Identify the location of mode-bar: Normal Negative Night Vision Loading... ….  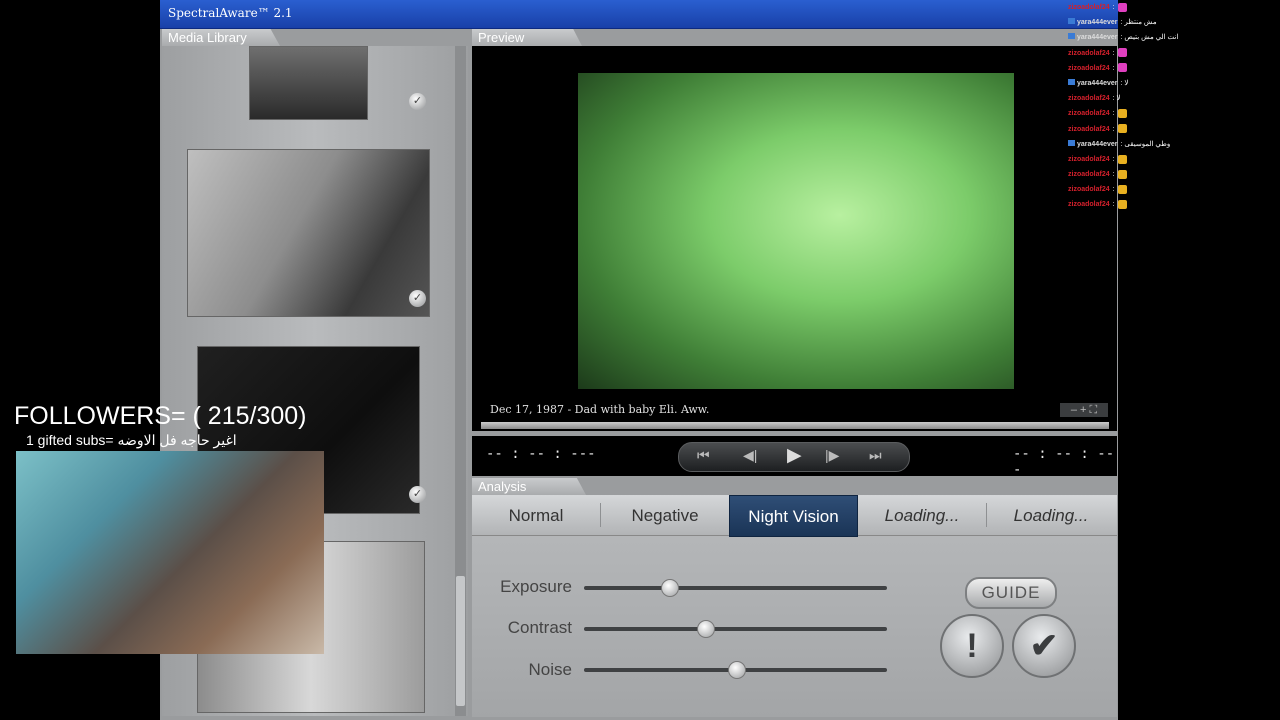
(794, 516).